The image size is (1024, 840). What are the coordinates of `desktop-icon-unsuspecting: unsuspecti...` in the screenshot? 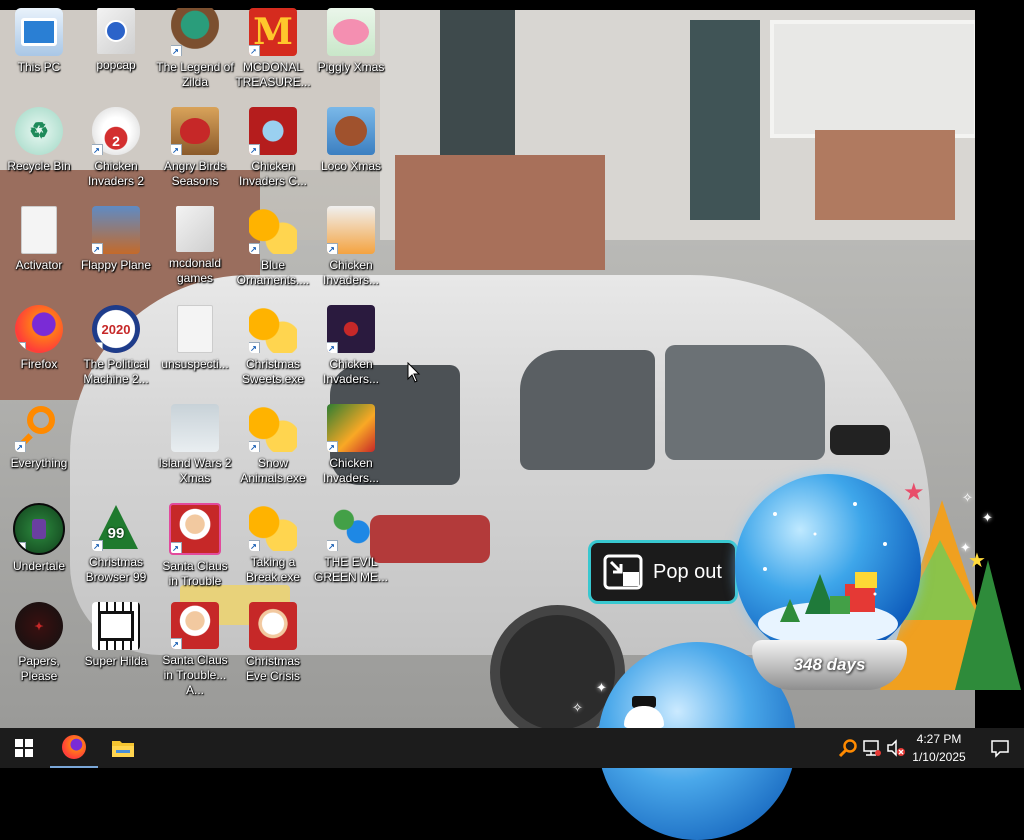 It's located at (195, 353).